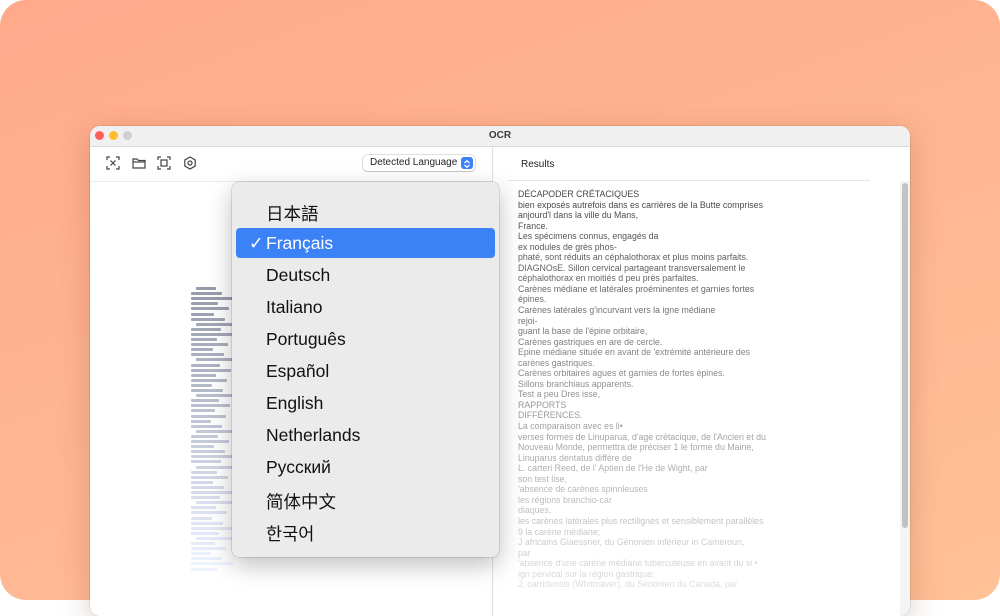 The width and height of the screenshot is (1000, 616). What do you see at coordinates (114, 164) in the screenshot?
I see `scan-region-icon` at bounding box center [114, 164].